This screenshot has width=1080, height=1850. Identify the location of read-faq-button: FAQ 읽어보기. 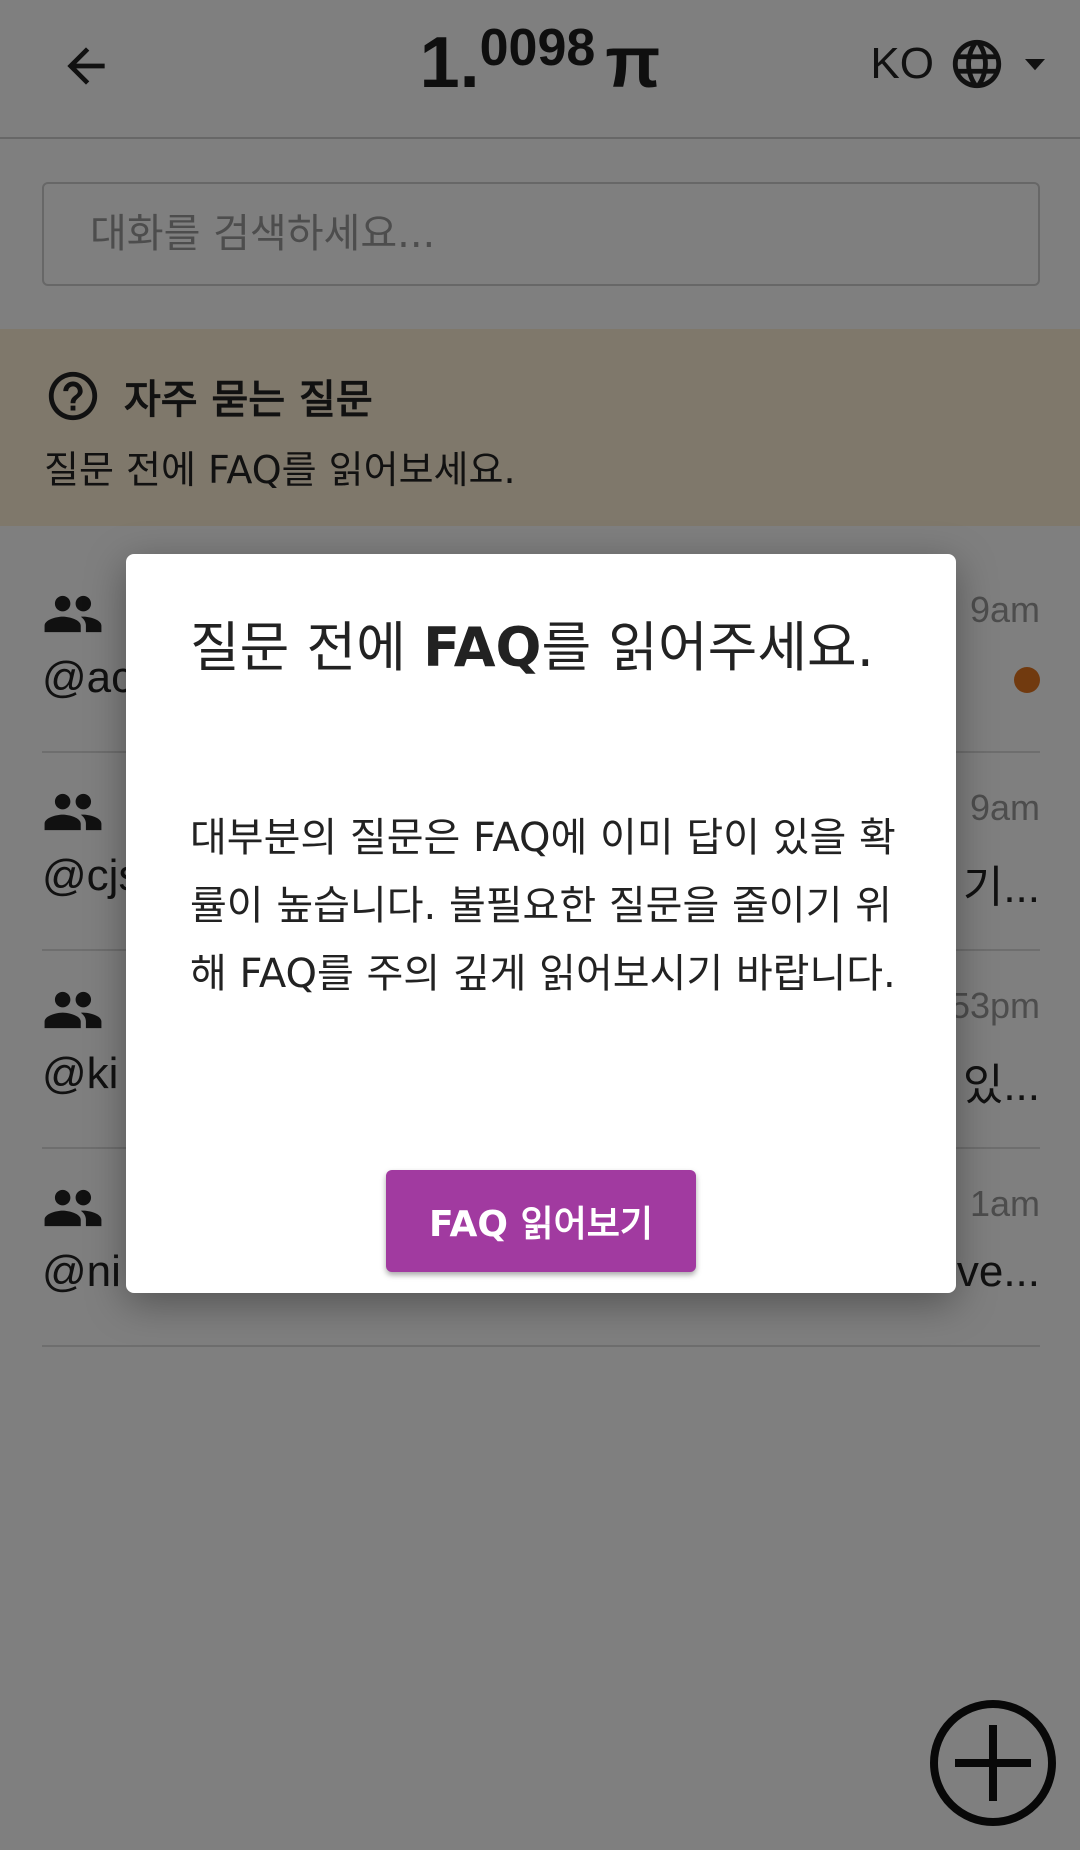
(541, 1221).